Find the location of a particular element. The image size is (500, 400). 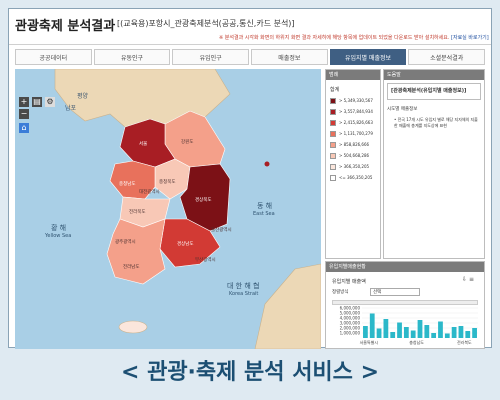

label-jeonnam: 전라남도 is located at coordinates (131, 267).